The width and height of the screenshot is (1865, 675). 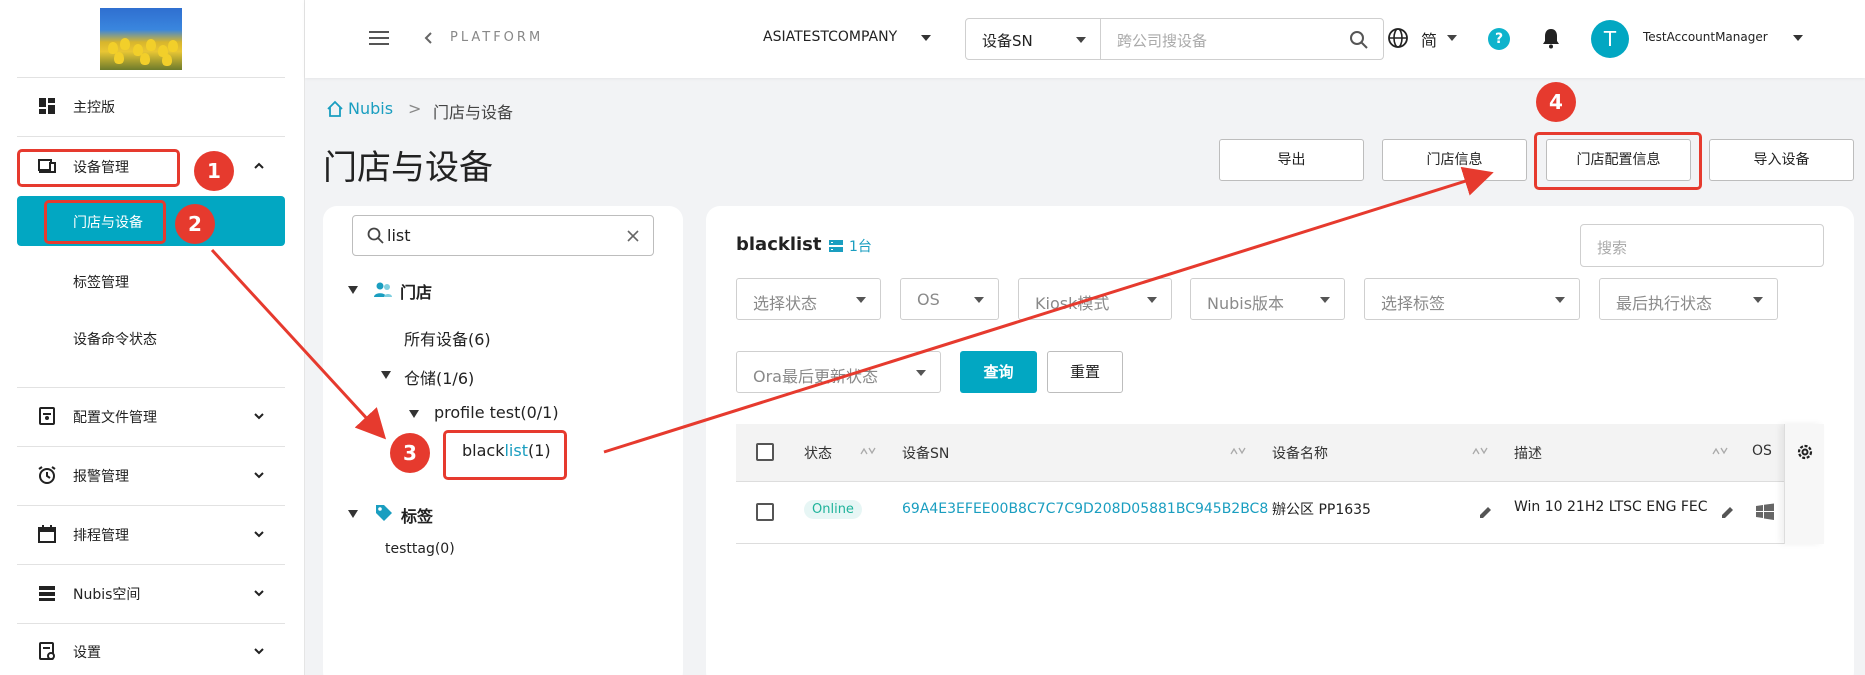 What do you see at coordinates (410, 453) in the screenshot?
I see `step-number-badge: 3` at bounding box center [410, 453].